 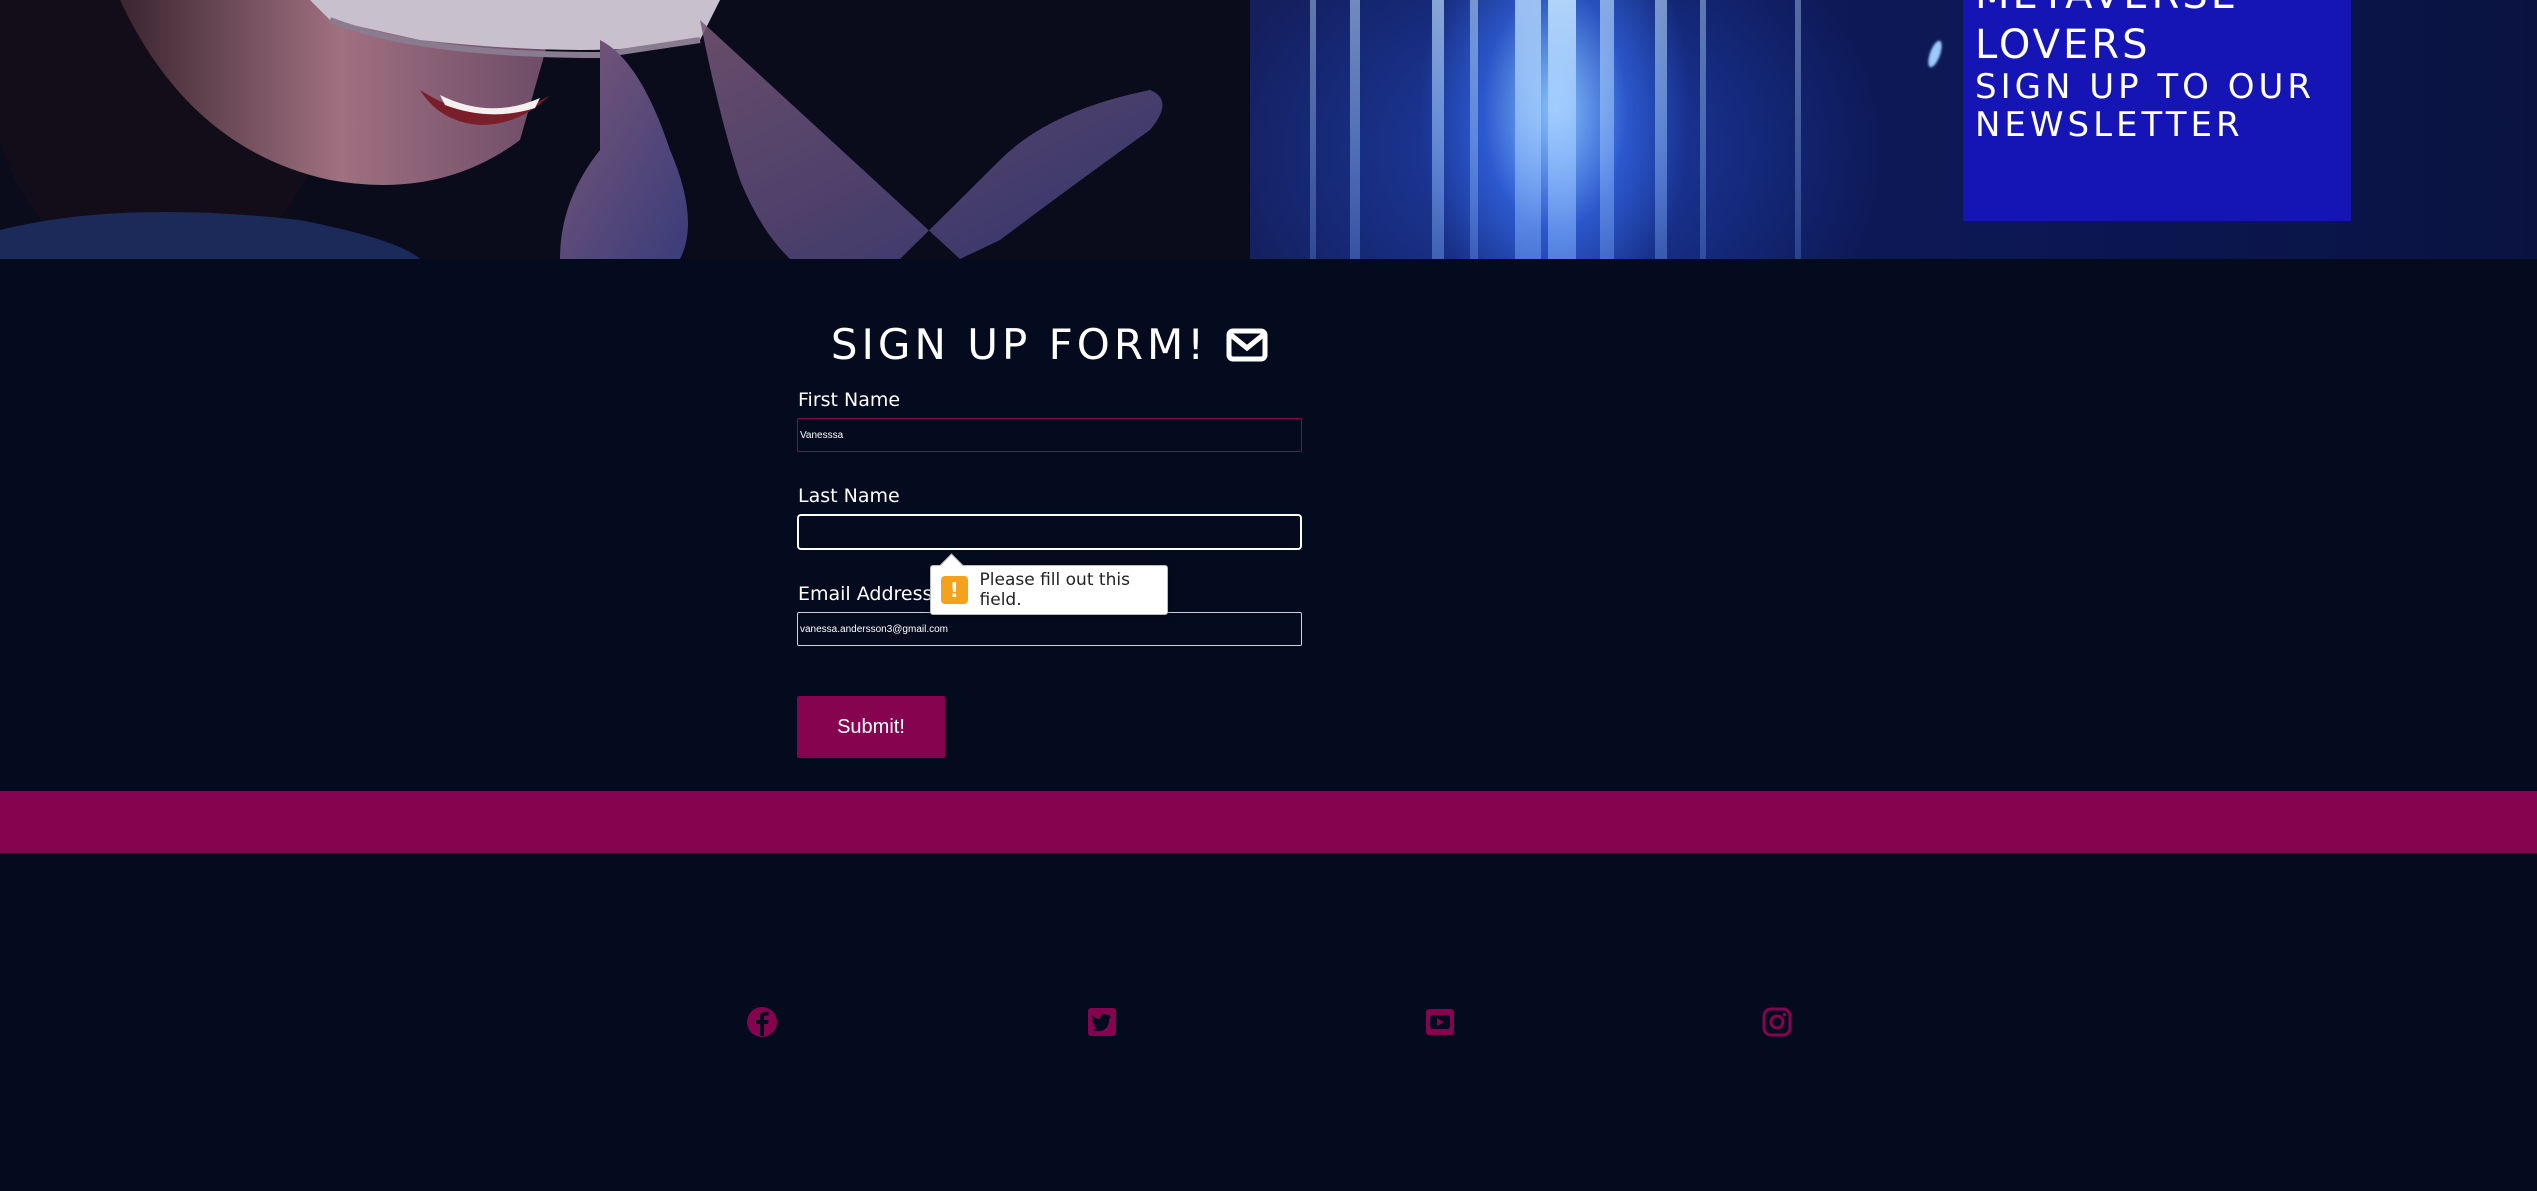 I want to click on first-name-input, so click(x=1049, y=435).